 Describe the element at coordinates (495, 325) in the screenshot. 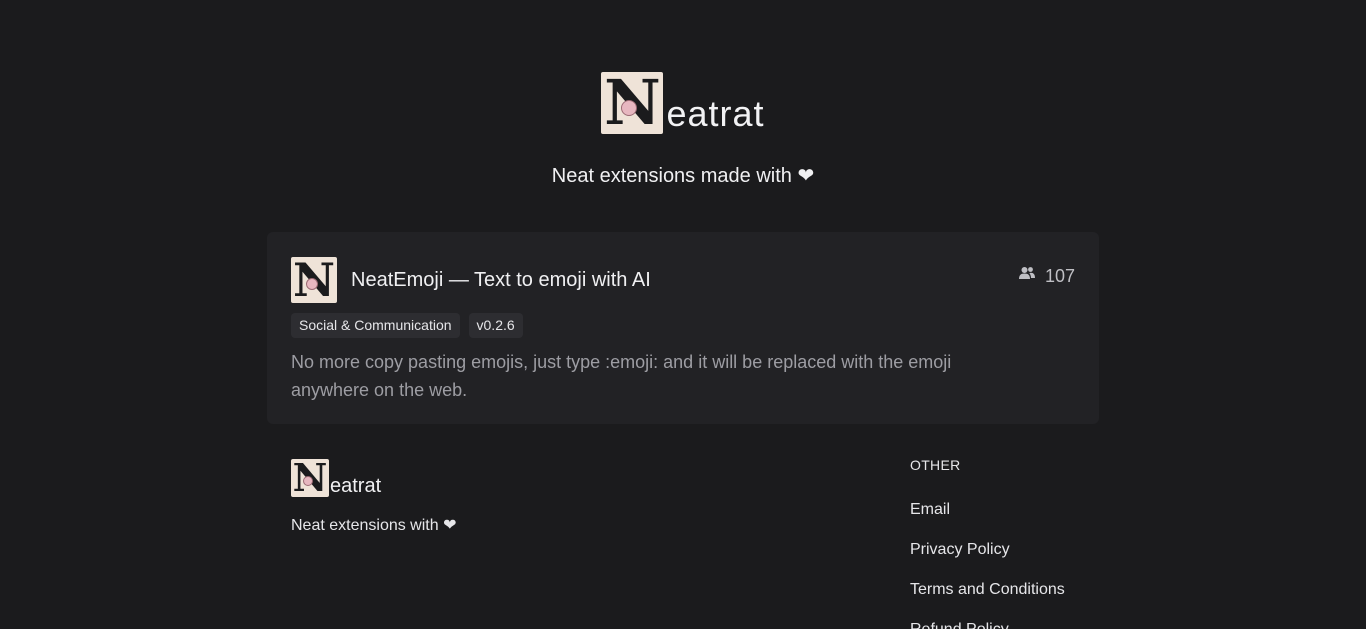

I see `version-tag: v0.2.6` at that location.